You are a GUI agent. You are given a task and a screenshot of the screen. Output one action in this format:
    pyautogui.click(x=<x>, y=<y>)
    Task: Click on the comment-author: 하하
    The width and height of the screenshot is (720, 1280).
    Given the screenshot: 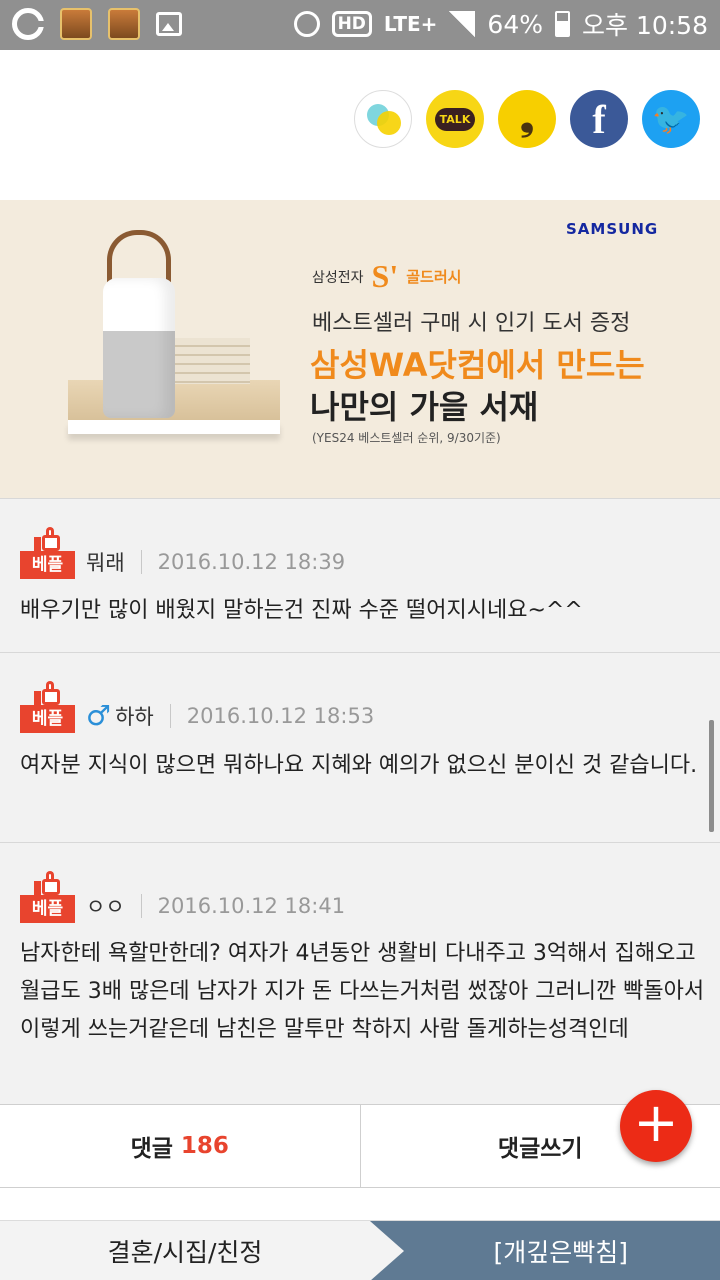 What is the action you would take?
    pyautogui.click(x=134, y=716)
    